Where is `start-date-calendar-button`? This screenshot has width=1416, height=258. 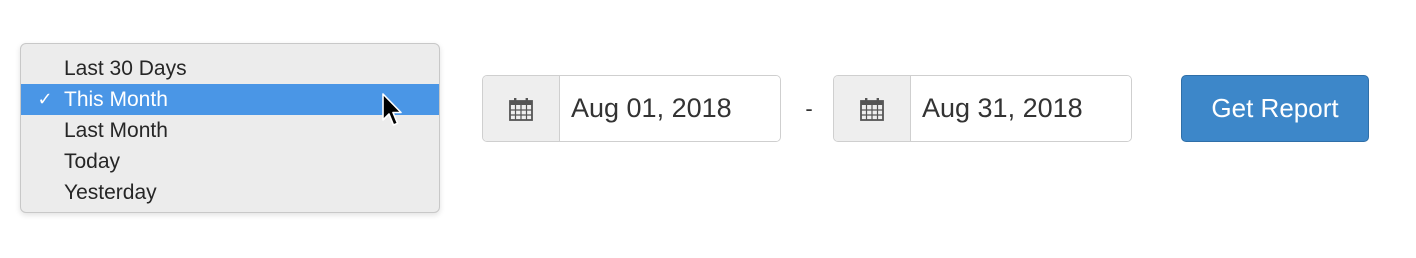 start-date-calendar-button is located at coordinates (521, 108).